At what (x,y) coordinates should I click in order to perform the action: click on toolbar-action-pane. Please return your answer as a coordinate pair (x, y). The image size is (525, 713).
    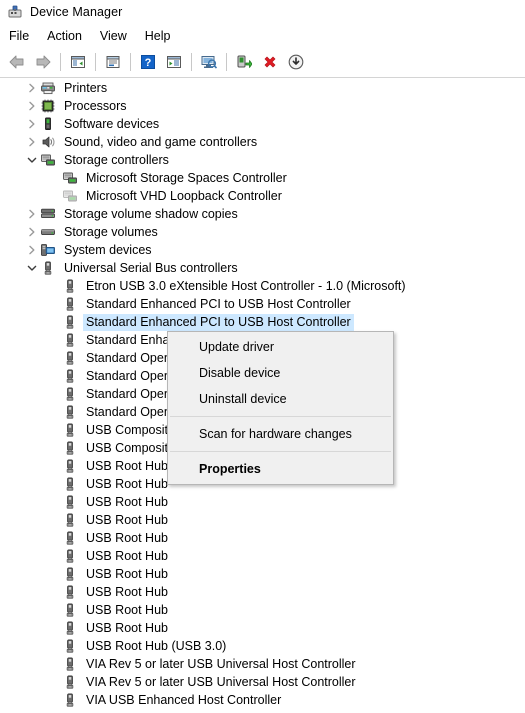
    Looking at the image, I should click on (174, 62).